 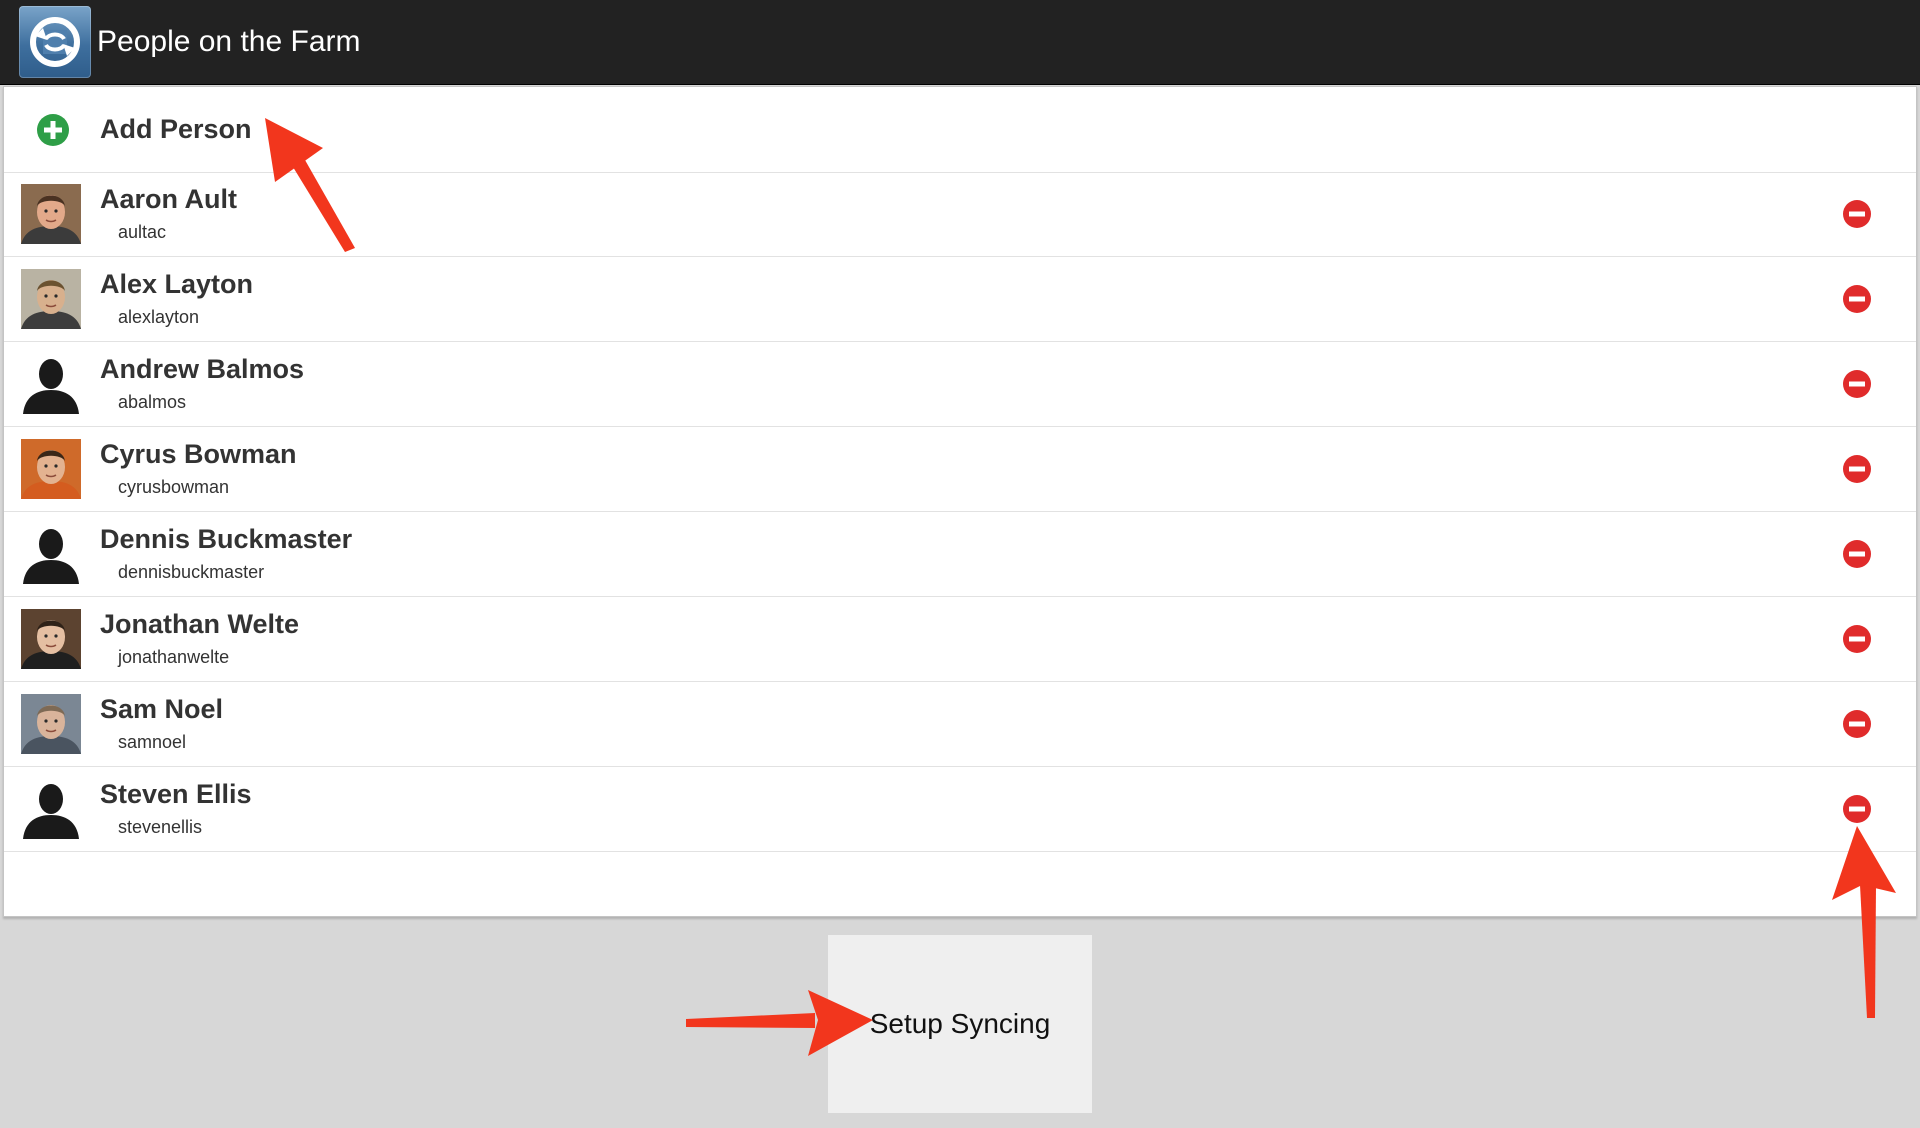 I want to click on person-username: aultac, so click(x=142, y=232).